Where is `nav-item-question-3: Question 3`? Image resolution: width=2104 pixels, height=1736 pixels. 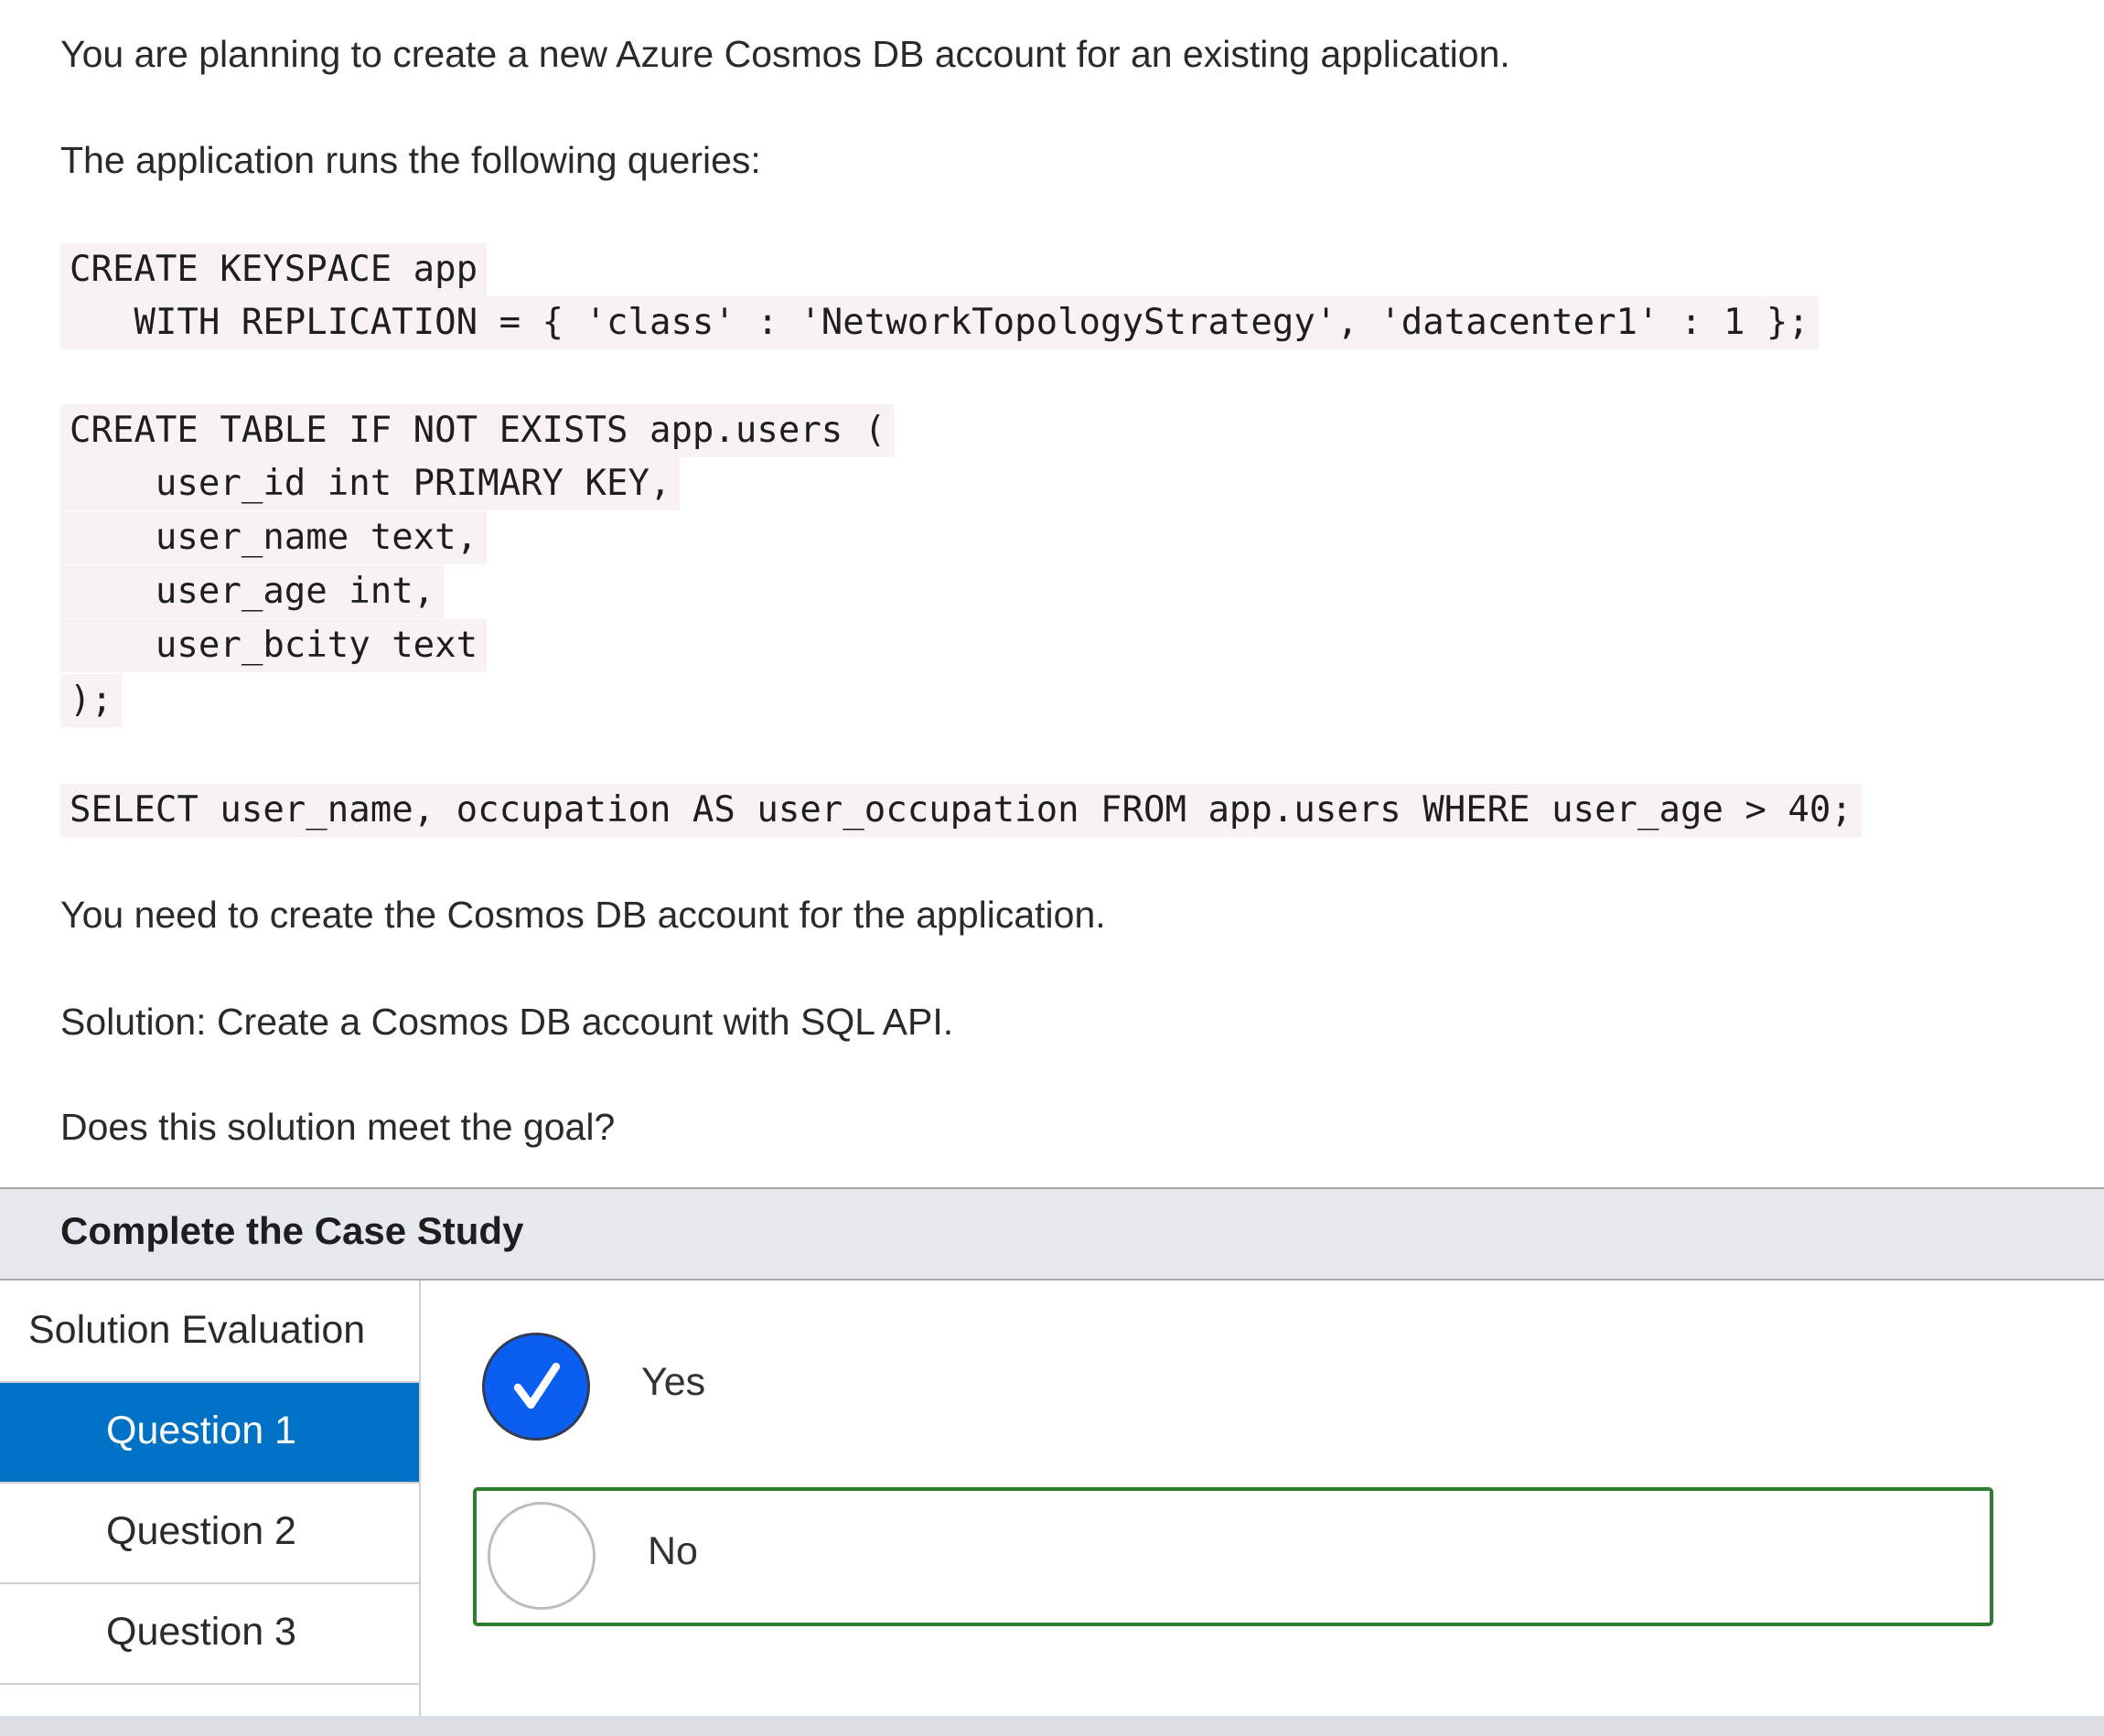
nav-item-question-3: Question 3 is located at coordinates (209, 1635).